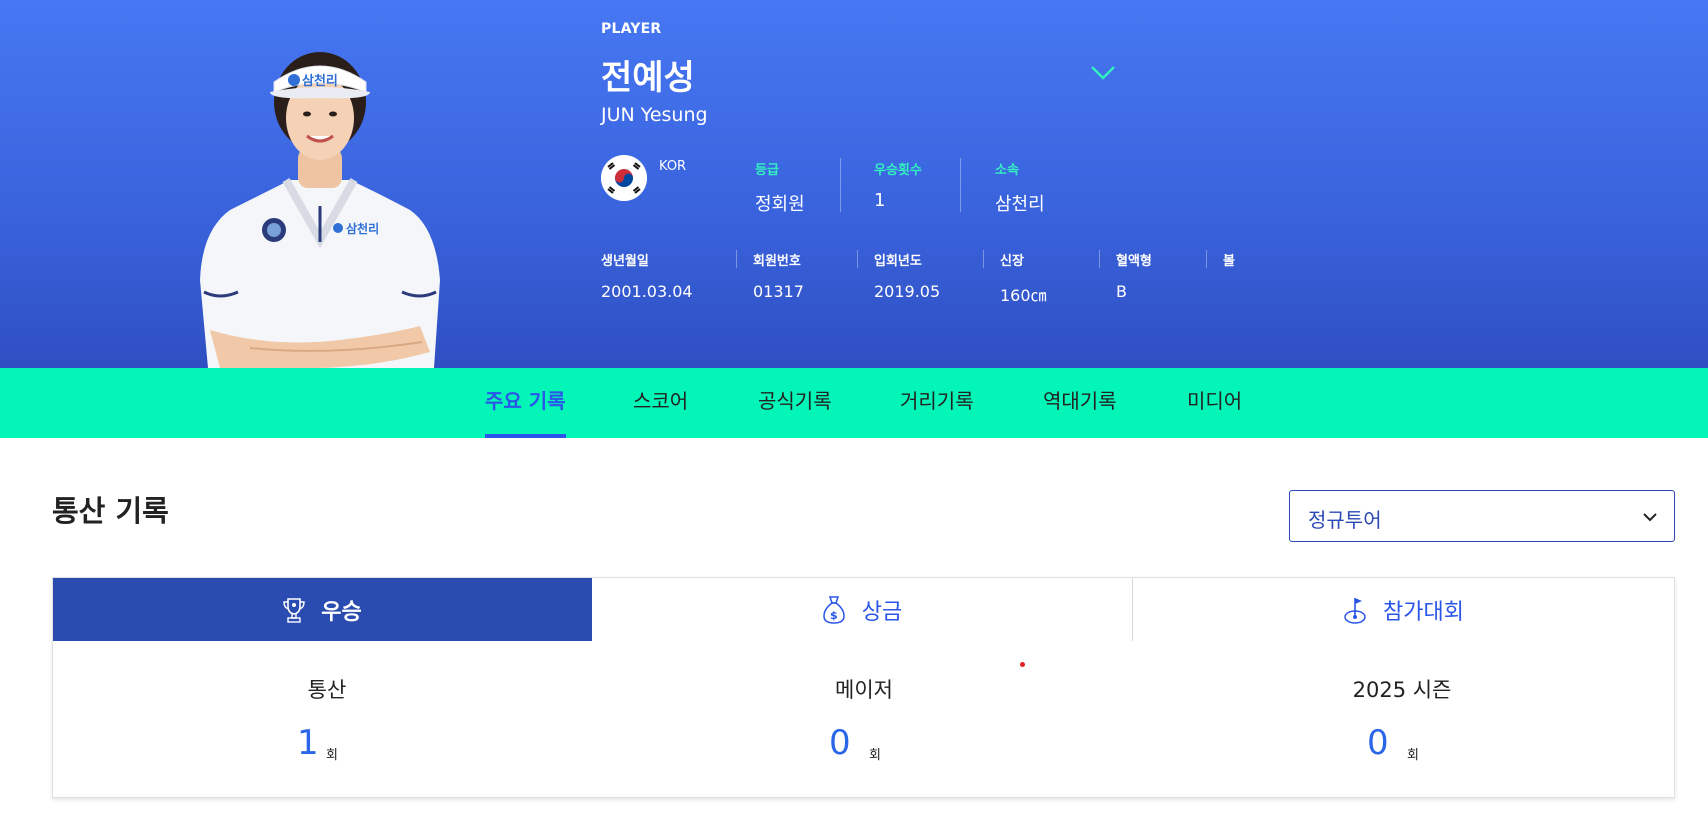 This screenshot has height=822, width=1708. I want to click on player-name: 전예성, so click(648, 78).